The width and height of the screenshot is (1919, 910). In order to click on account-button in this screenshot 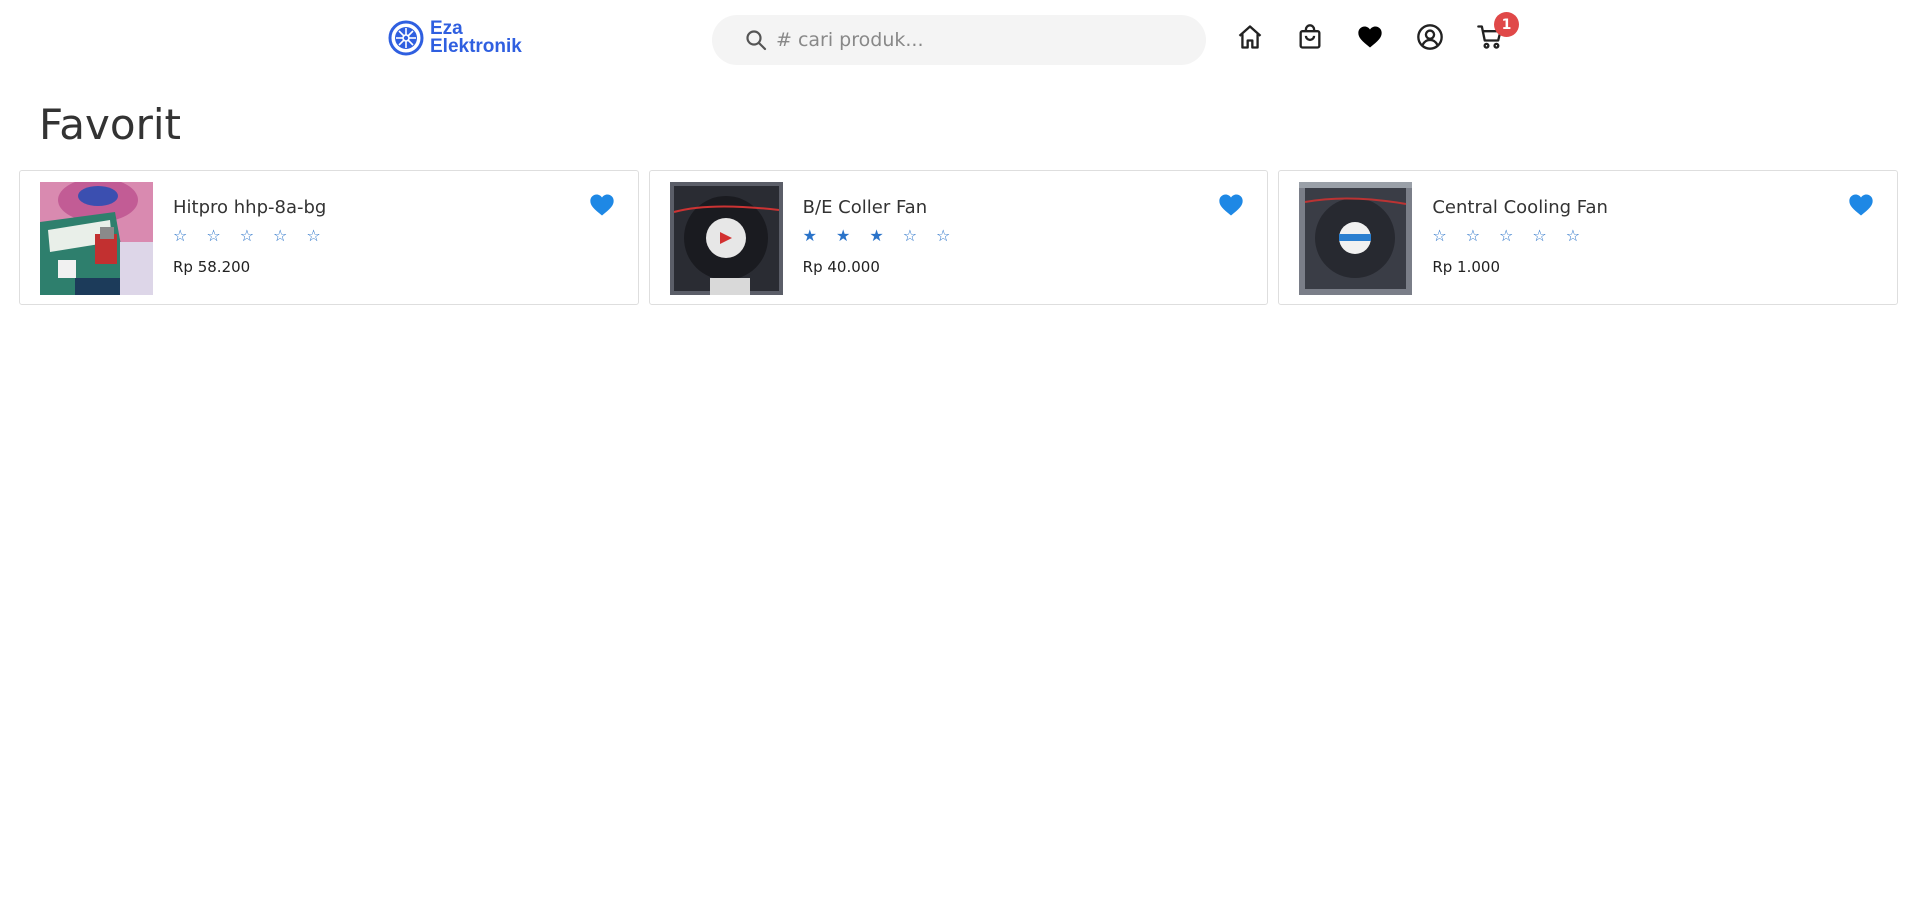, I will do `click(1430, 37)`.